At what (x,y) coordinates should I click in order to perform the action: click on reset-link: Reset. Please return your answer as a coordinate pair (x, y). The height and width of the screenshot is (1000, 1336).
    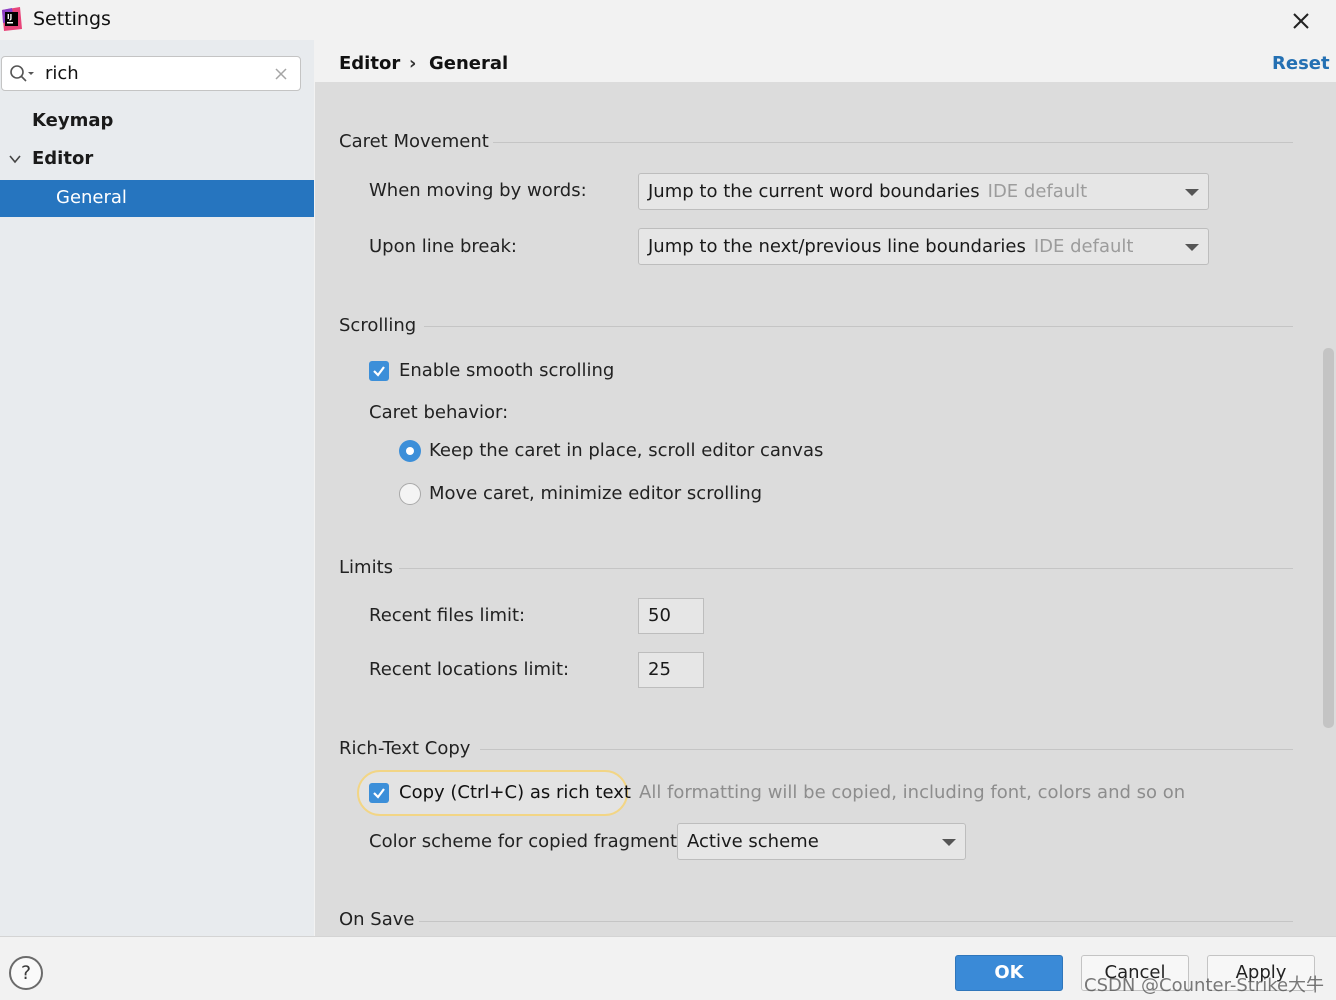
    Looking at the image, I should click on (1301, 63).